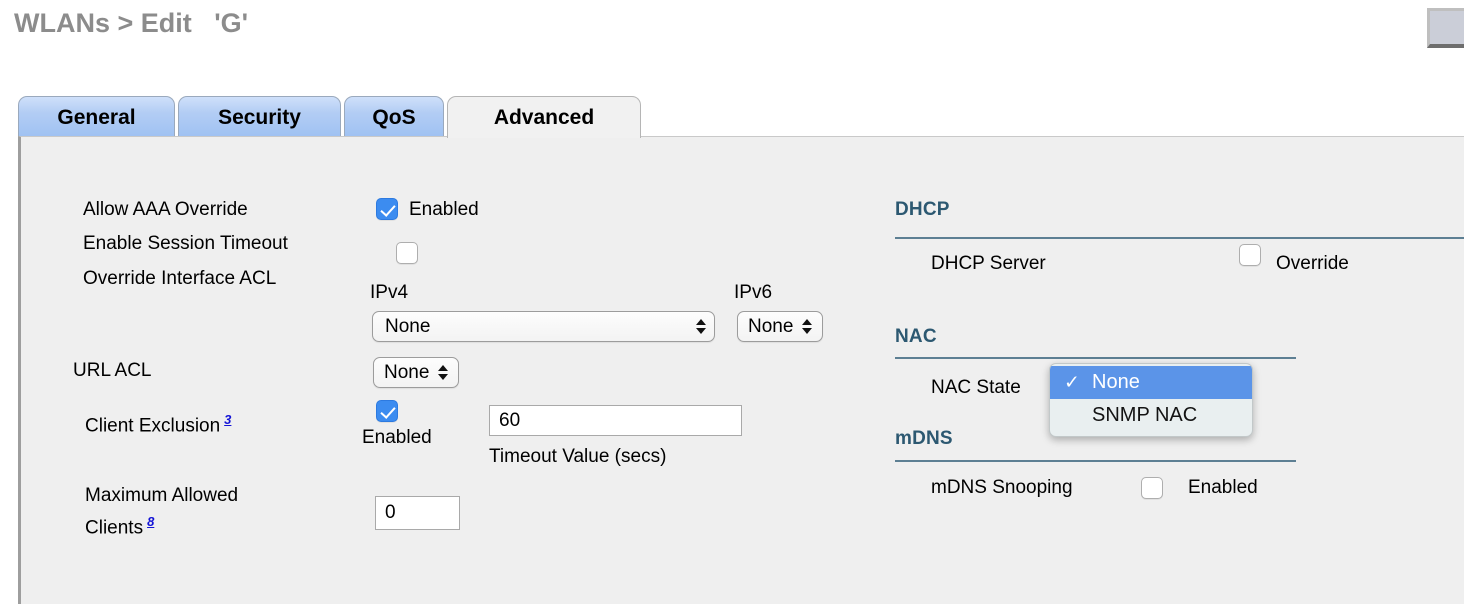  What do you see at coordinates (1250, 255) in the screenshot?
I see `dhcp-override-checkbox` at bounding box center [1250, 255].